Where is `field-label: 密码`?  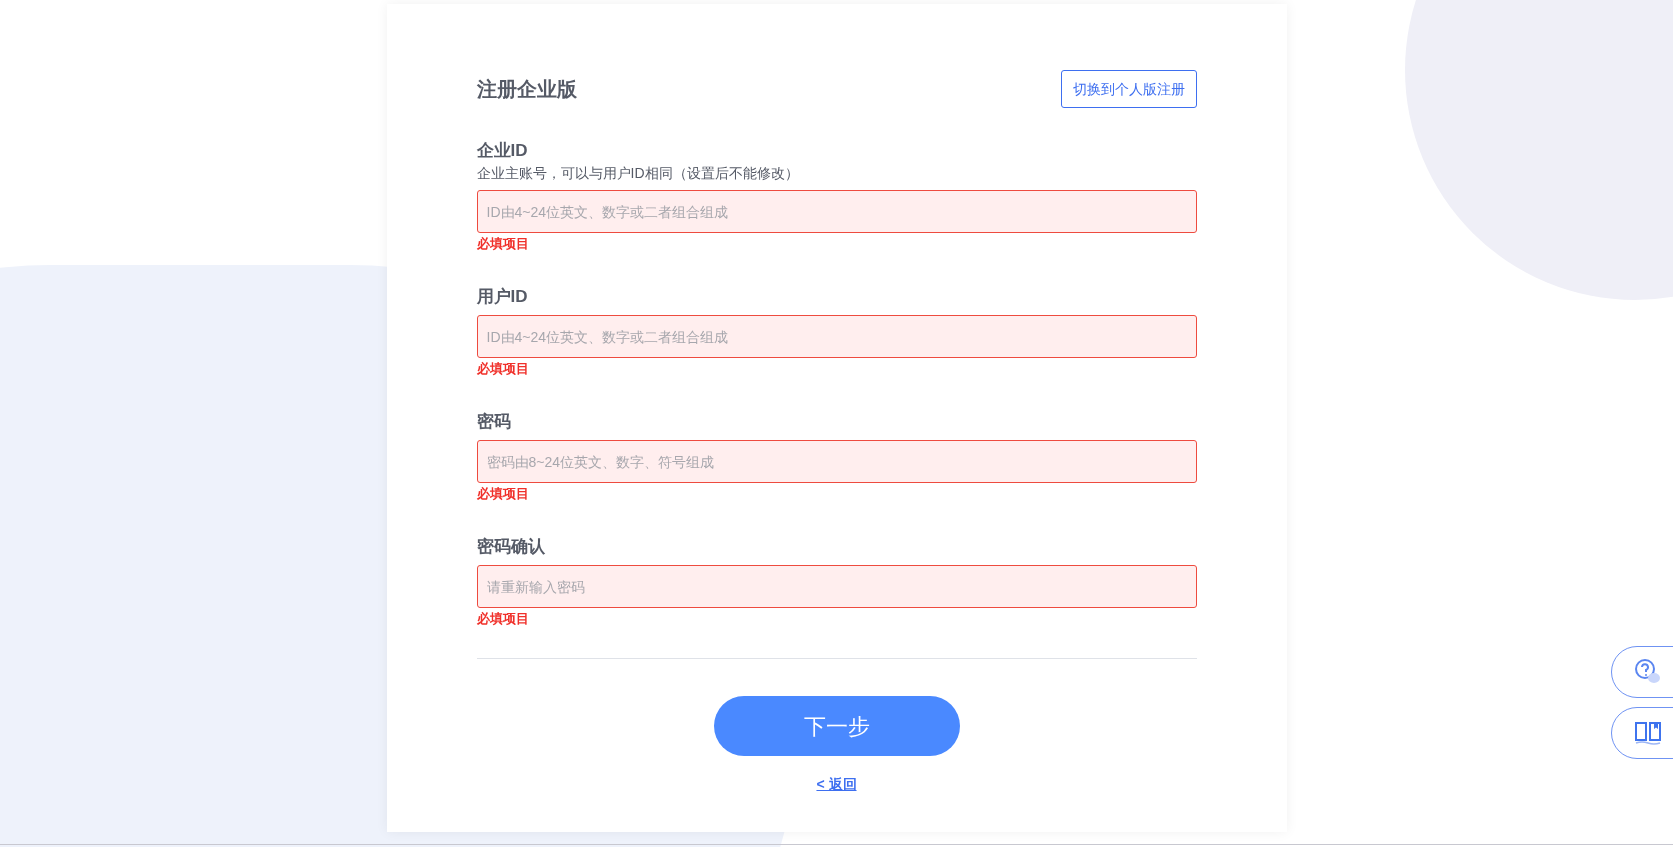
field-label: 密码 is located at coordinates (494, 422).